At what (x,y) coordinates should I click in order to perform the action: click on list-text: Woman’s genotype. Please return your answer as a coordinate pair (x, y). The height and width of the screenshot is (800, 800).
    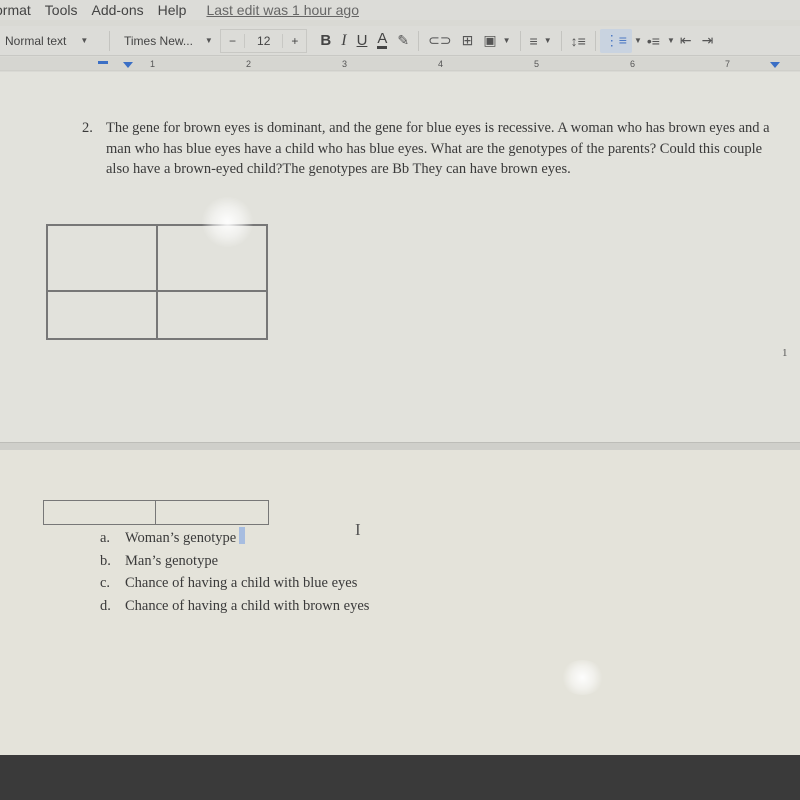
    Looking at the image, I should click on (181, 538).